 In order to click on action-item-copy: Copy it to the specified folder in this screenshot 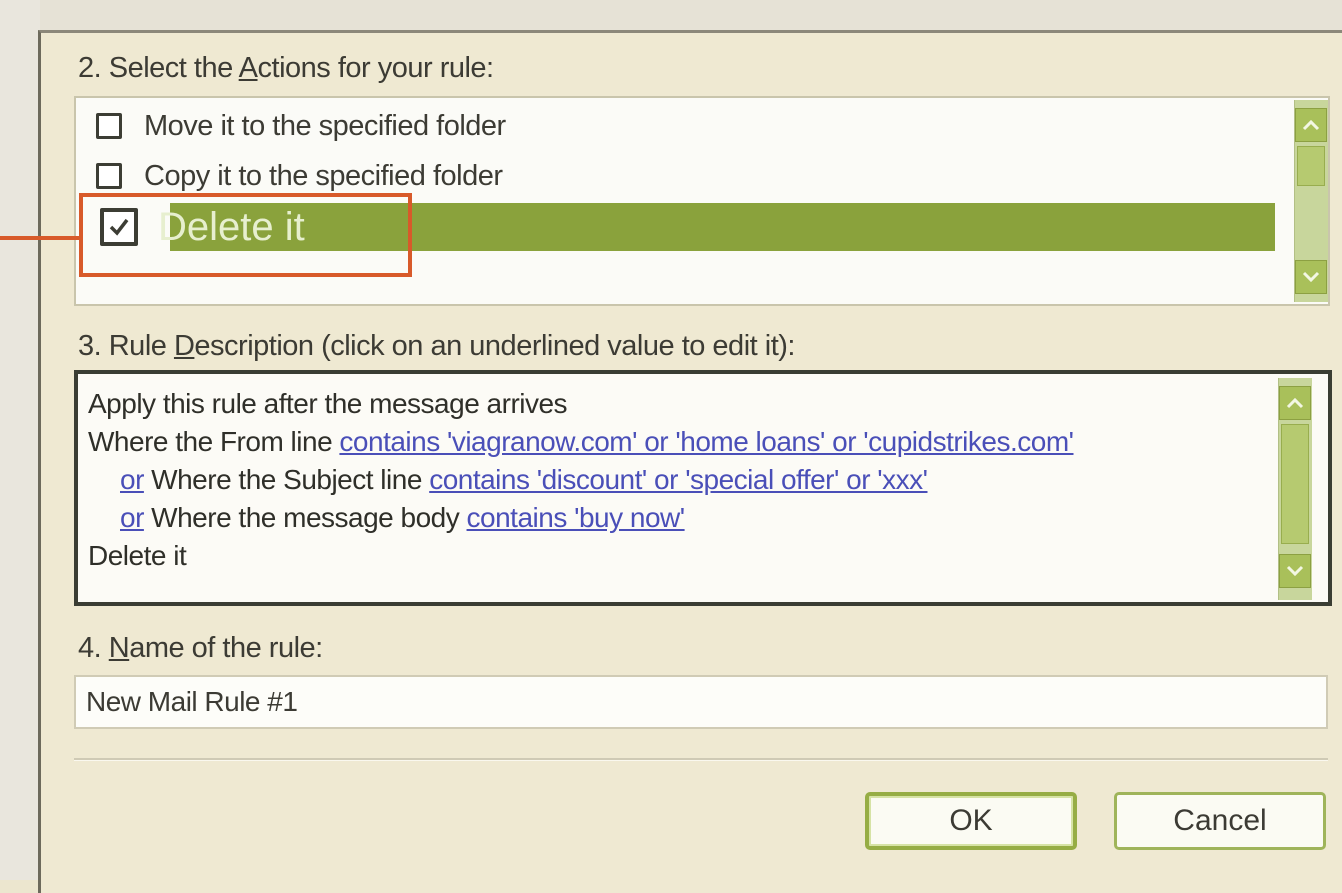, I will do `click(299, 176)`.